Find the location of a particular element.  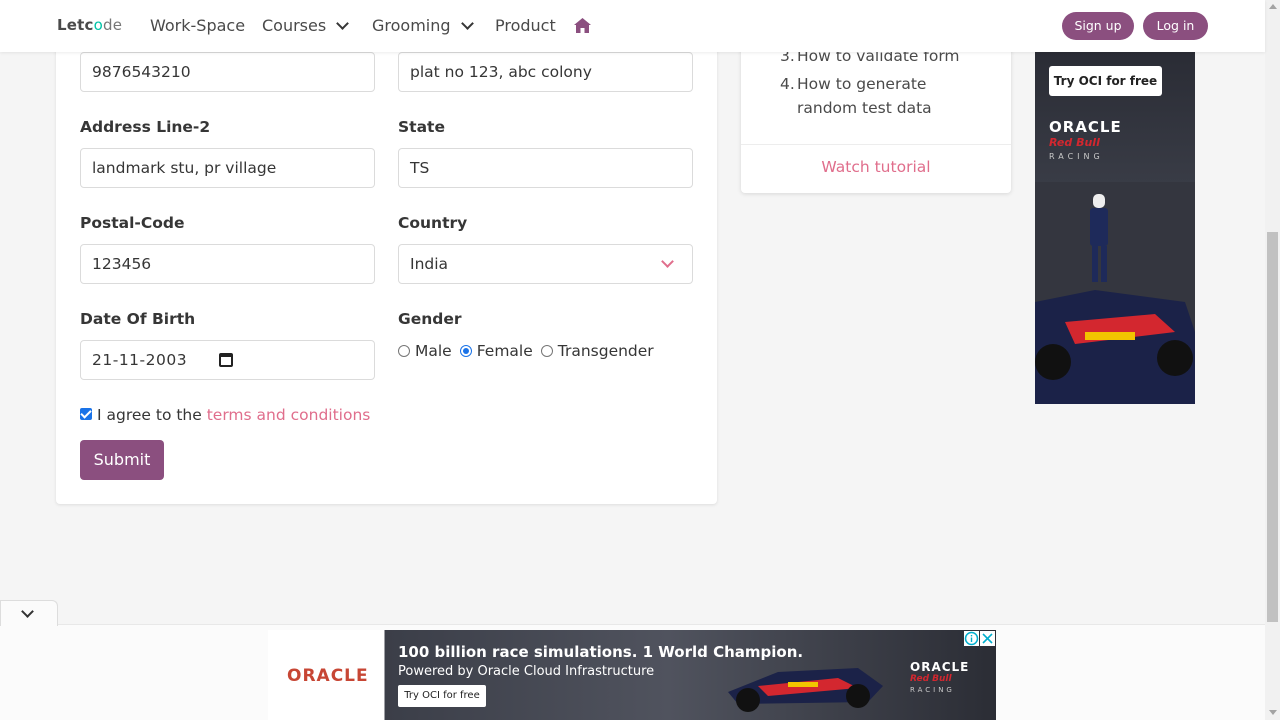

gender-label: Gender is located at coordinates (430, 319).